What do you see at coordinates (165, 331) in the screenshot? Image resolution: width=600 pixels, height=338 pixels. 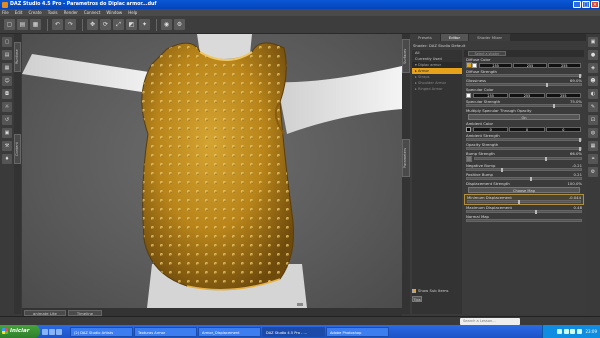 I see `taskbar-item-texturas-armor: Texturas Armor` at bounding box center [165, 331].